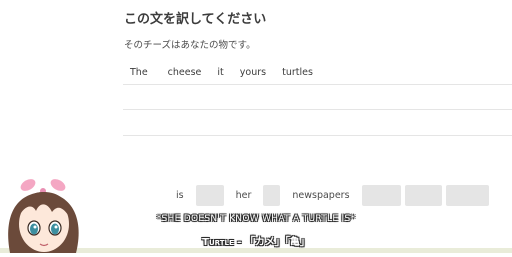 Image resolution: width=512 pixels, height=257 pixels. What do you see at coordinates (185, 73) in the screenshot?
I see `answer-word-cheese: cheese` at bounding box center [185, 73].